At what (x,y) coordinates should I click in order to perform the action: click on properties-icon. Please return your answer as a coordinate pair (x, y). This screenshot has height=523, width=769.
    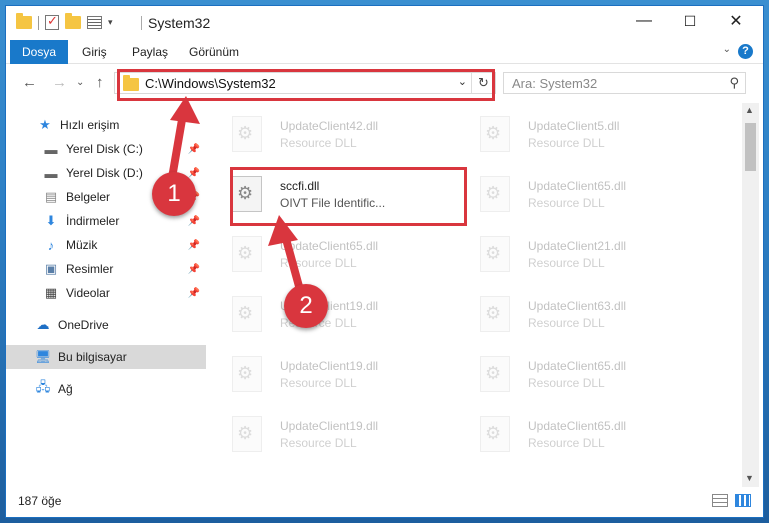
    Looking at the image, I should click on (94, 22).